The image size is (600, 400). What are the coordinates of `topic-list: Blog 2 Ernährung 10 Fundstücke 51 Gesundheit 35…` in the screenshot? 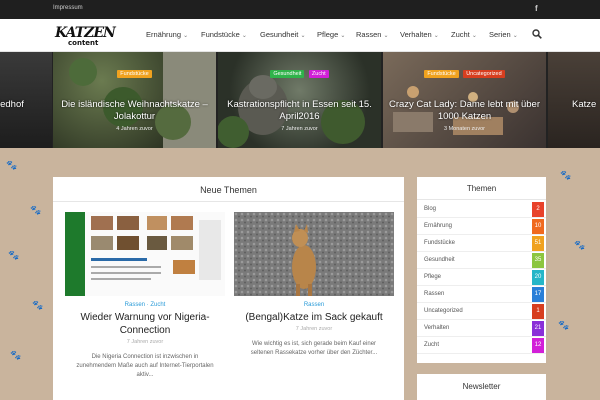 It's located at (481, 277).